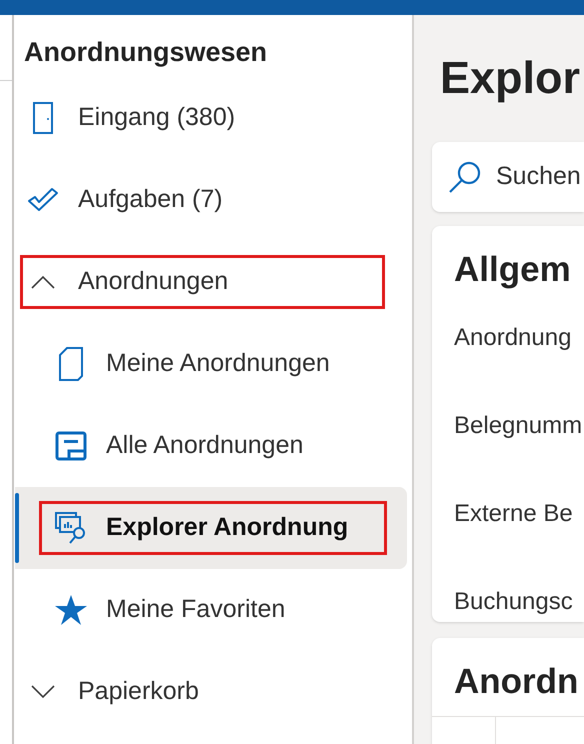 This screenshot has height=744, width=584. Describe the element at coordinates (510, 78) in the screenshot. I see `page-title: Explor` at that location.